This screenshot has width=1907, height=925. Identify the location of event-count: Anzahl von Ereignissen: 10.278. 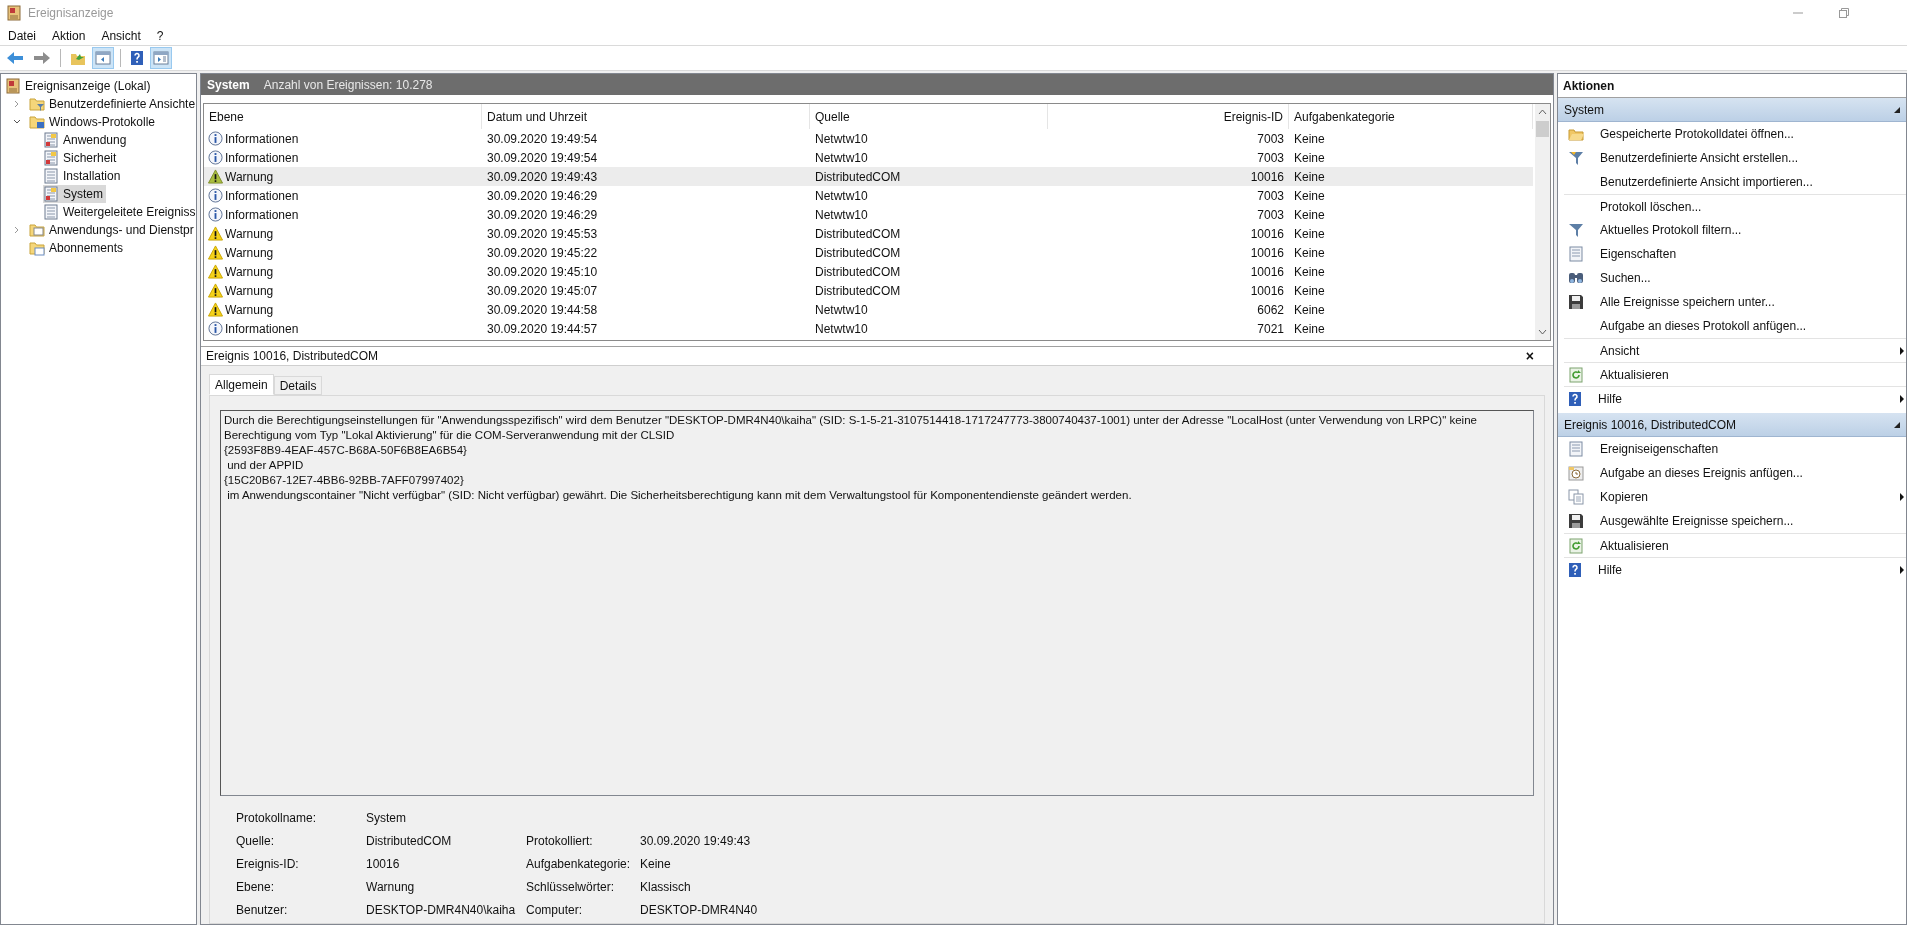
(348, 85).